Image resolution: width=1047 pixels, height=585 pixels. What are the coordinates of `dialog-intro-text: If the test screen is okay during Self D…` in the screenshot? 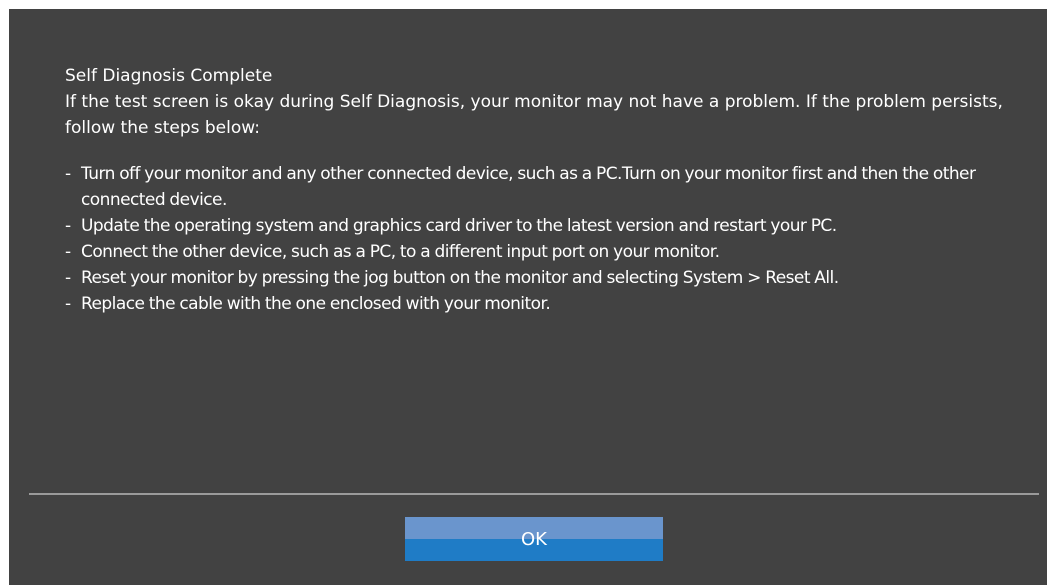 It's located at (534, 115).